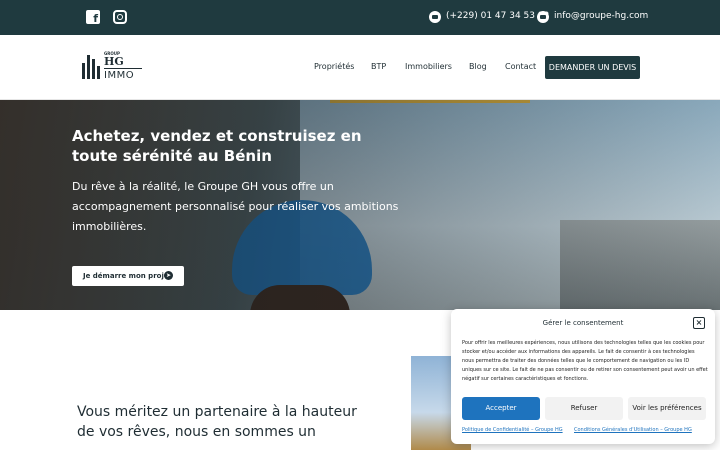  I want to click on privacy-policy-link: Politique de Confidentialité – Groupe HG, so click(512, 430).